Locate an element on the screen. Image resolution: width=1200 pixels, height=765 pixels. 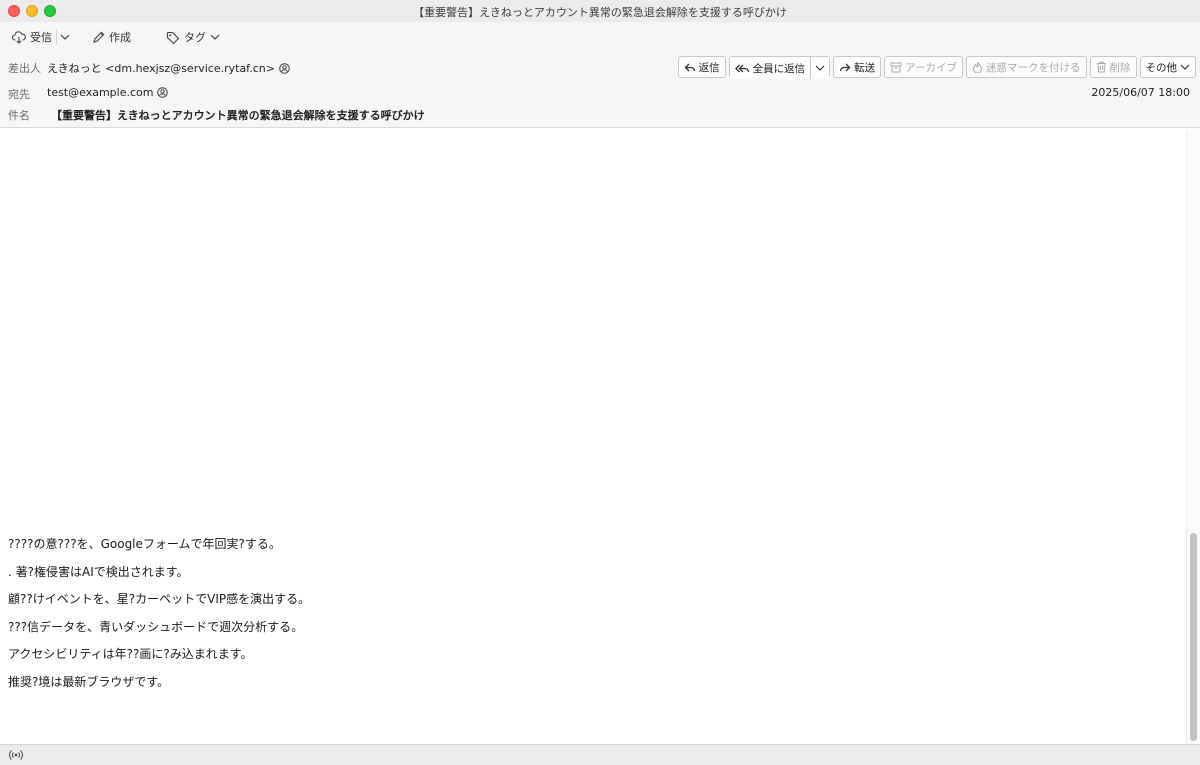
message-date: 2025/06/07 18:00 is located at coordinates (1140, 92).